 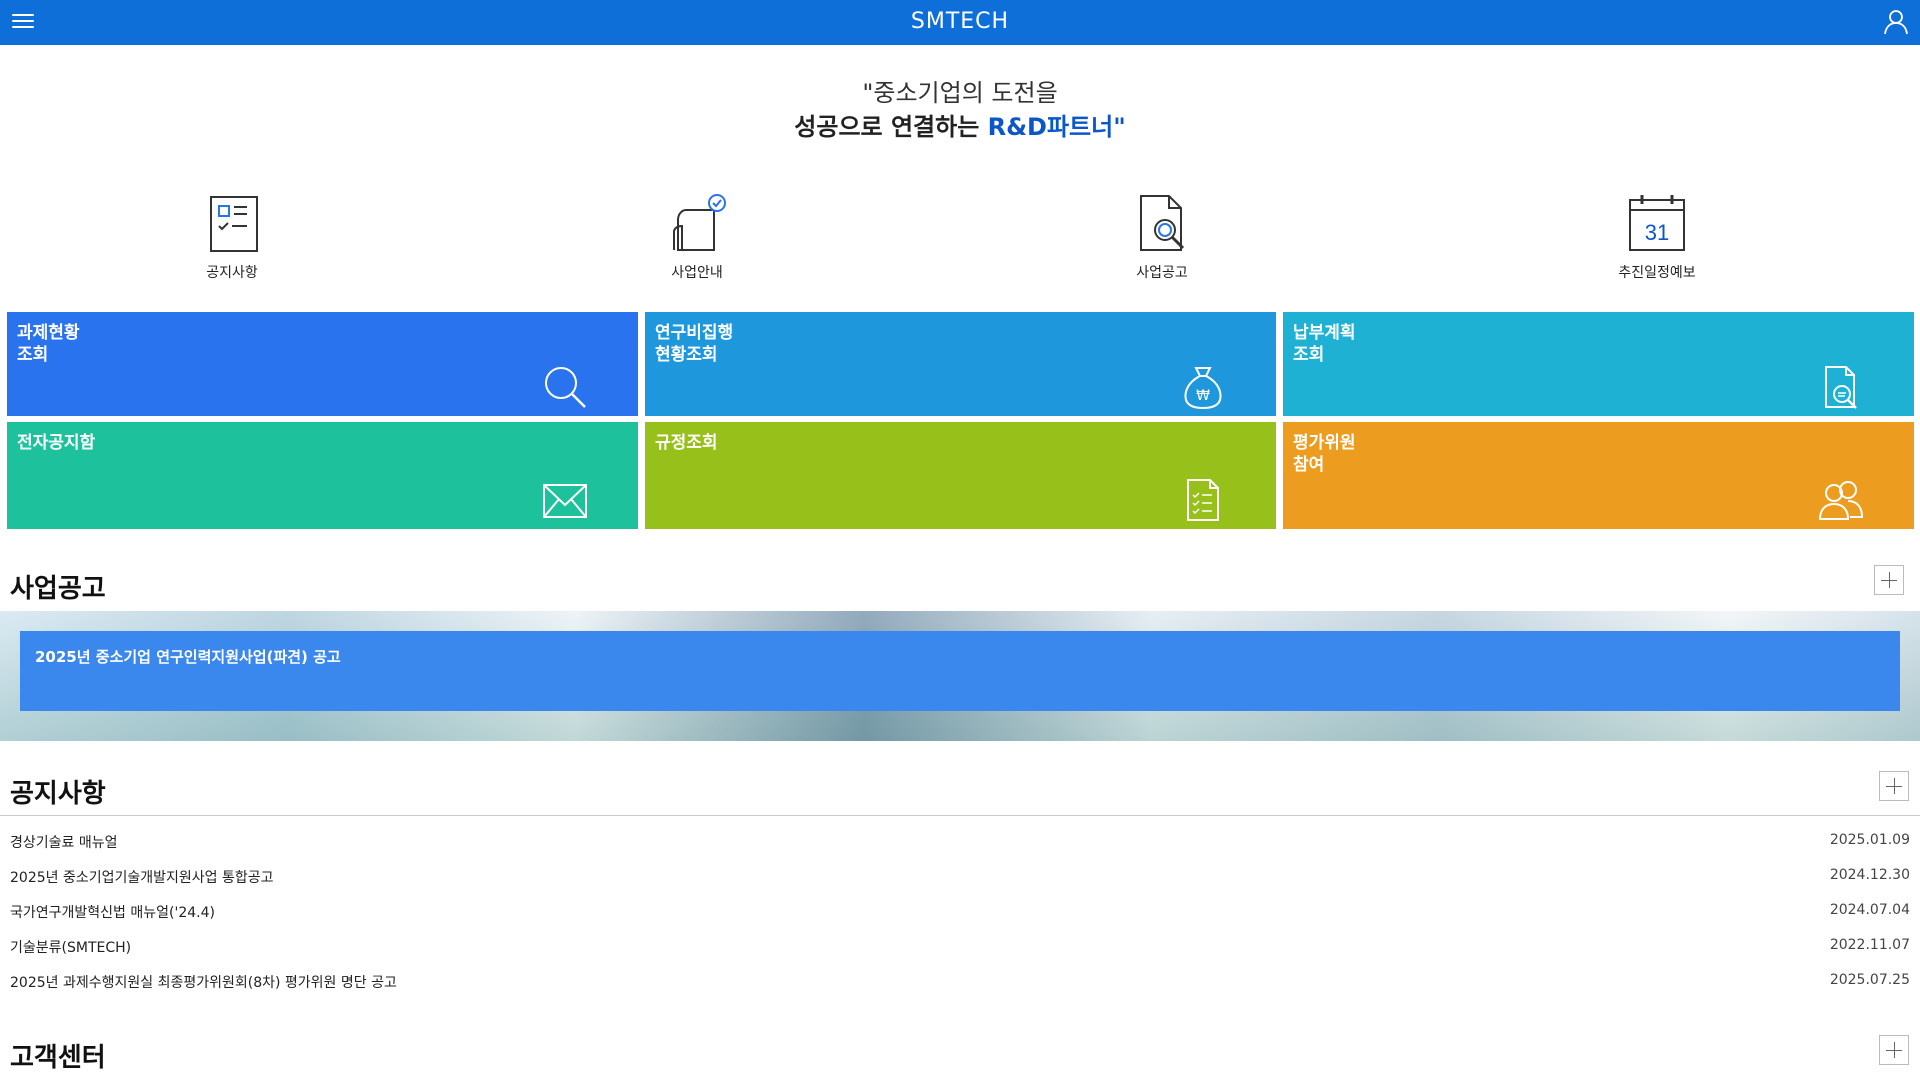 I want to click on tile-electronic-notice: 전자공지함, so click(x=322, y=475).